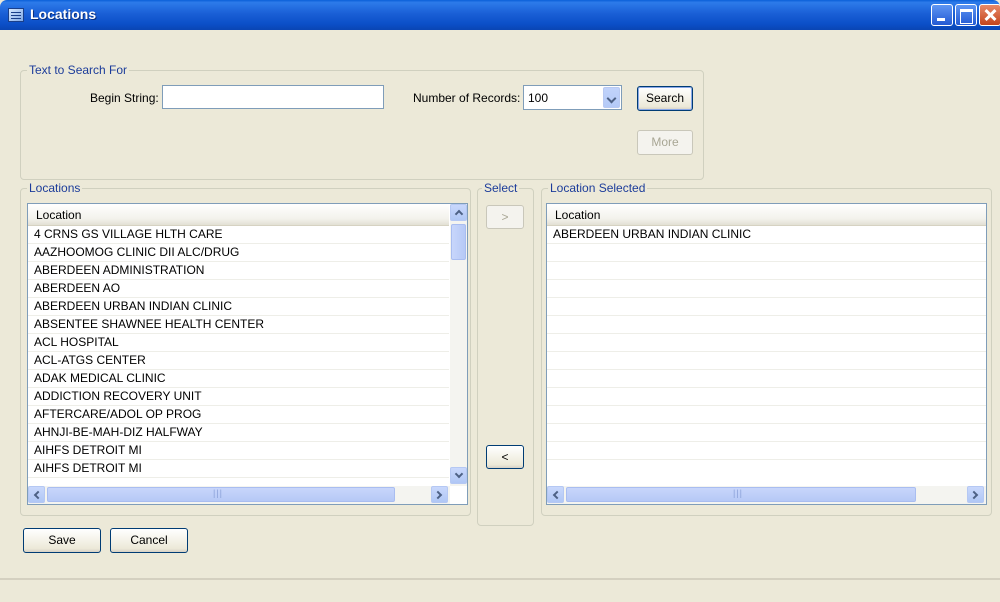 This screenshot has height=602, width=1000. I want to click on begin-string-label: Begin String:, so click(124, 98).